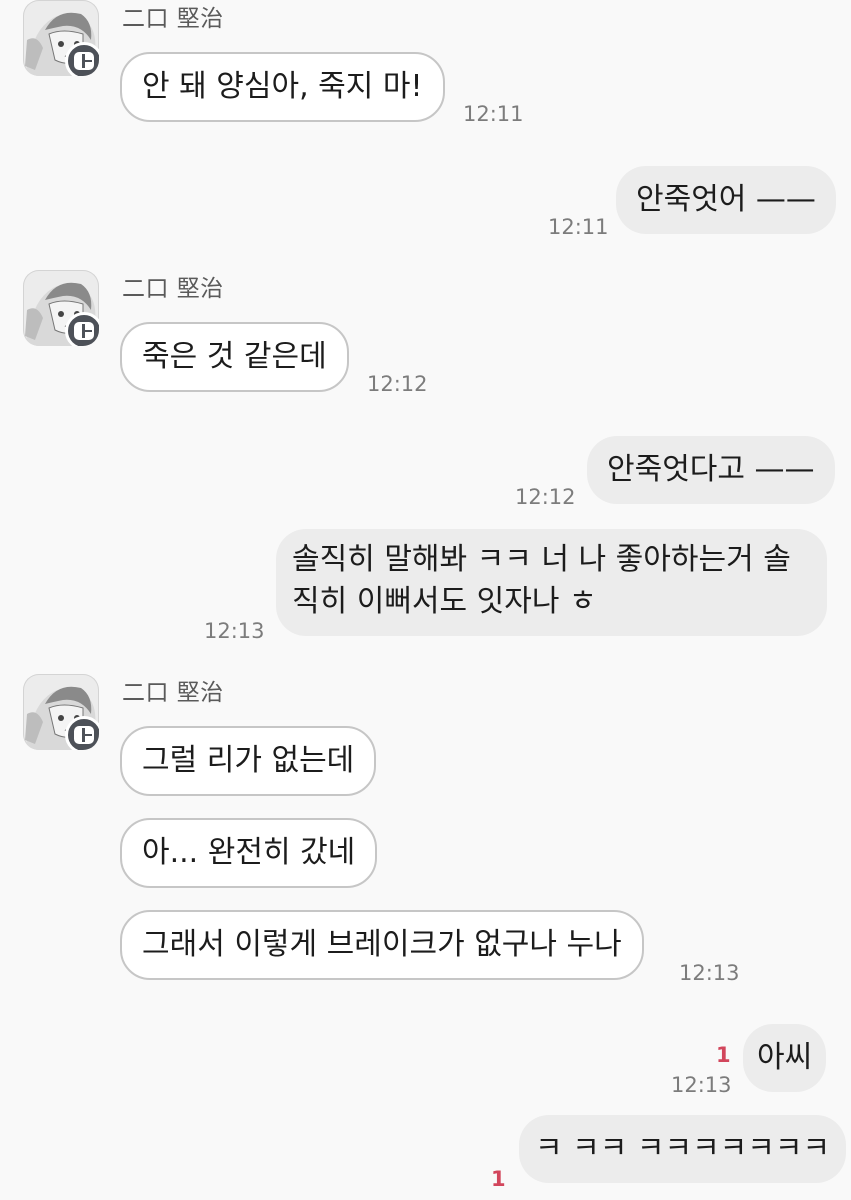 The width and height of the screenshot is (851, 1200). I want to click on message-bubble-outgoing: 솔직히 말해봐 ㅋㅋ 너 나 좋아하는거 솔직히 이뻐서도 잇자나 ㅎ, so click(551, 582).